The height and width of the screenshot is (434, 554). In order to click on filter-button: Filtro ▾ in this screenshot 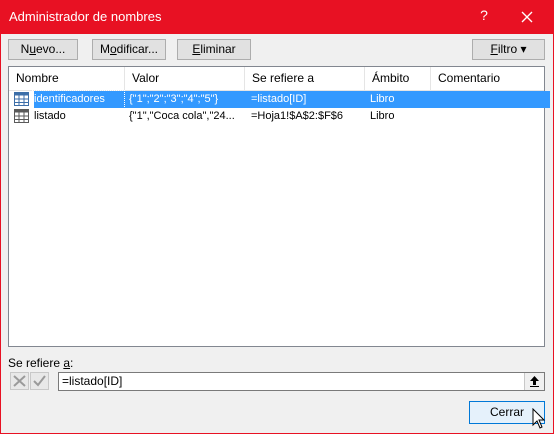, I will do `click(508, 49)`.